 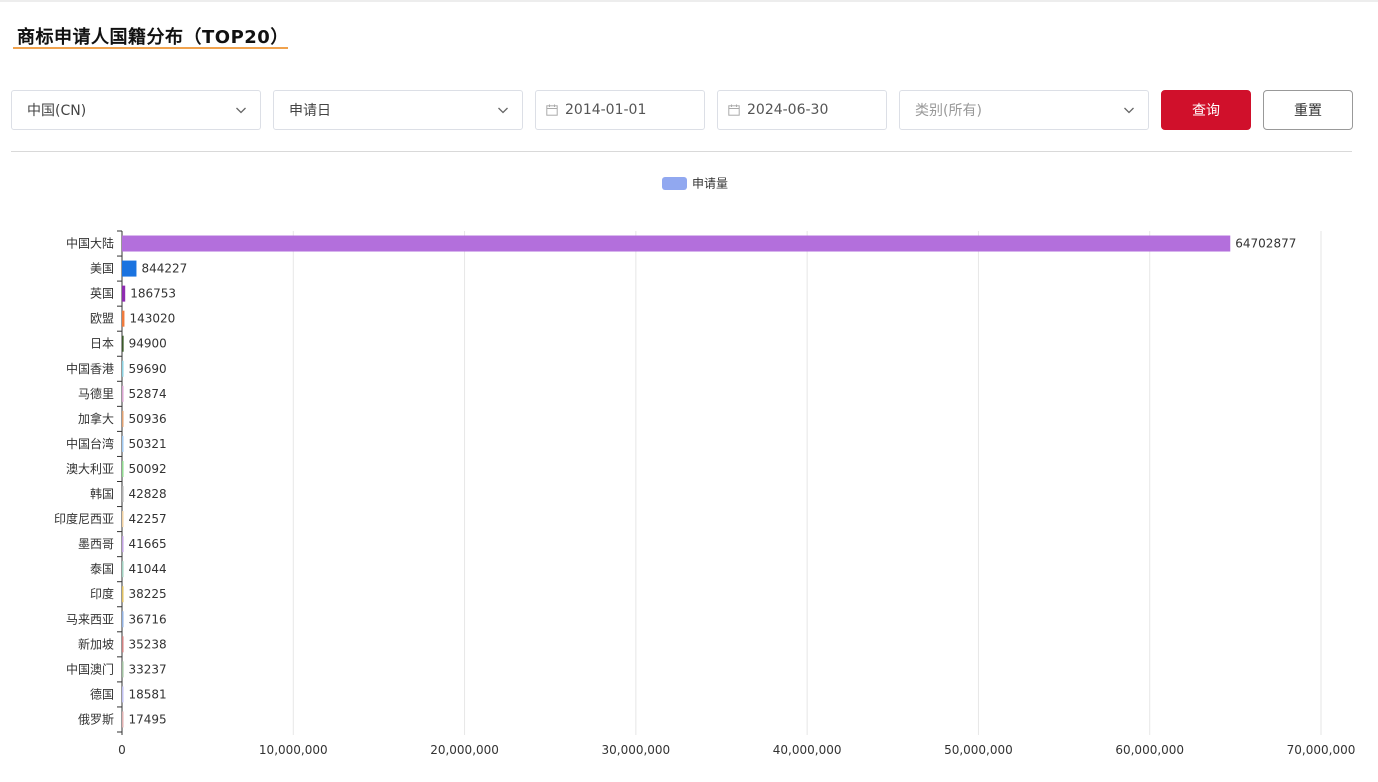 What do you see at coordinates (710, 184) in the screenshot?
I see `legend-label: 申请量` at bounding box center [710, 184].